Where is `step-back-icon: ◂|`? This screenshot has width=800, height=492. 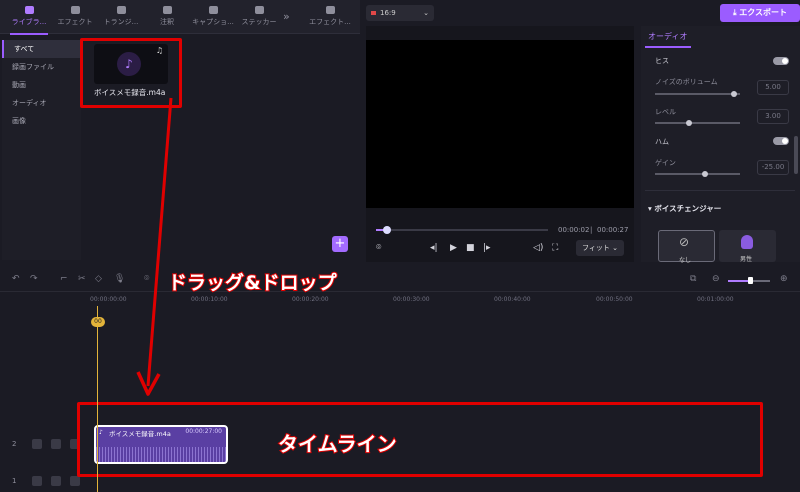
step-back-icon: ◂| is located at coordinates (434, 248).